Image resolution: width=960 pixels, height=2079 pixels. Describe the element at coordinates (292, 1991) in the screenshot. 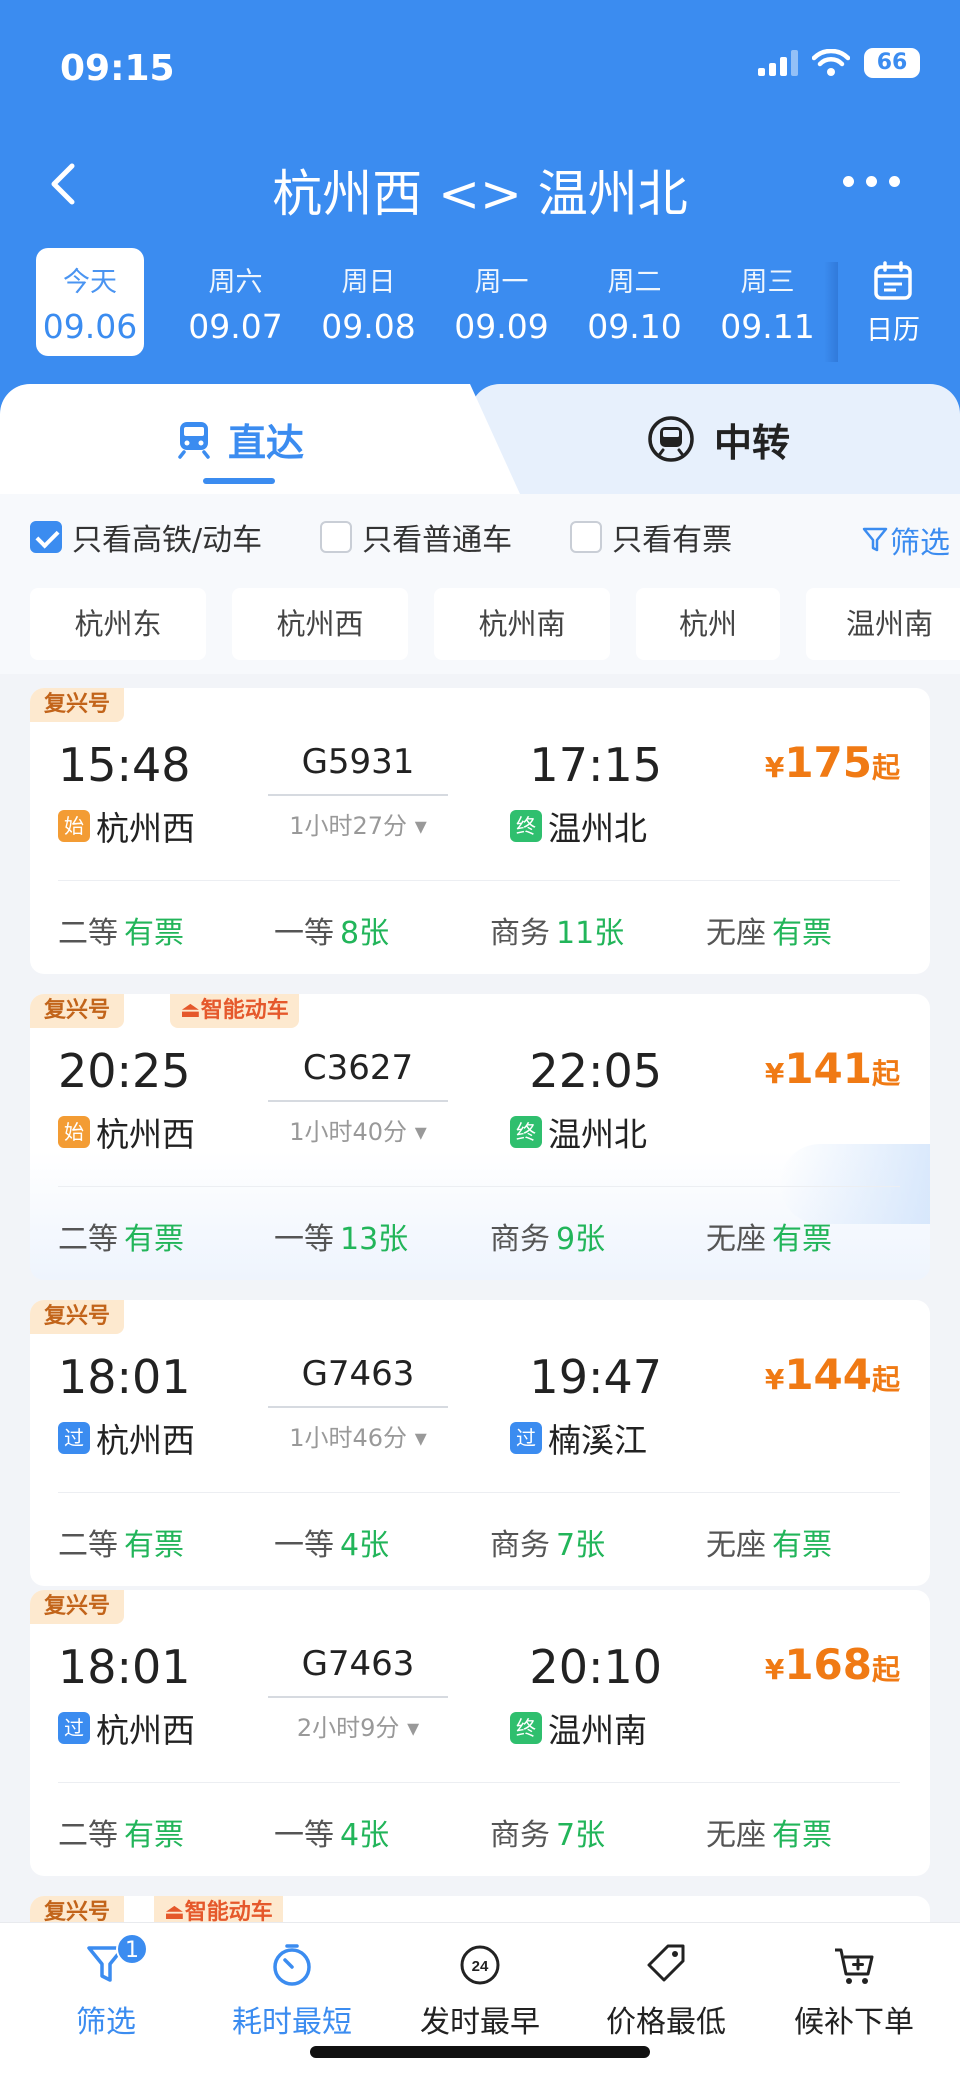

I see `sort-shortest-button: 耗时最短` at that location.